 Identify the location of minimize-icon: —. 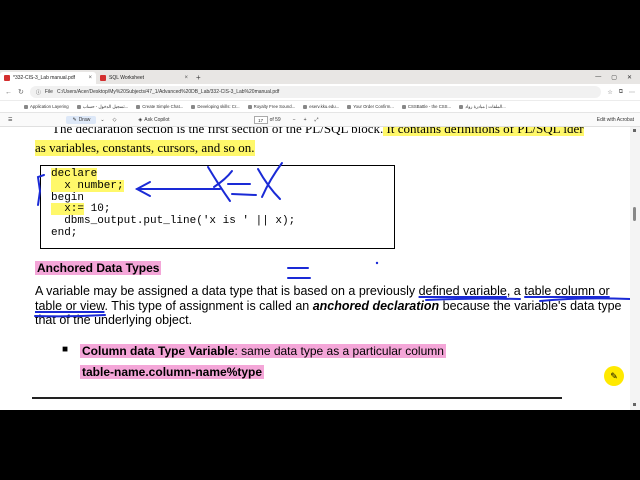
(598, 77).